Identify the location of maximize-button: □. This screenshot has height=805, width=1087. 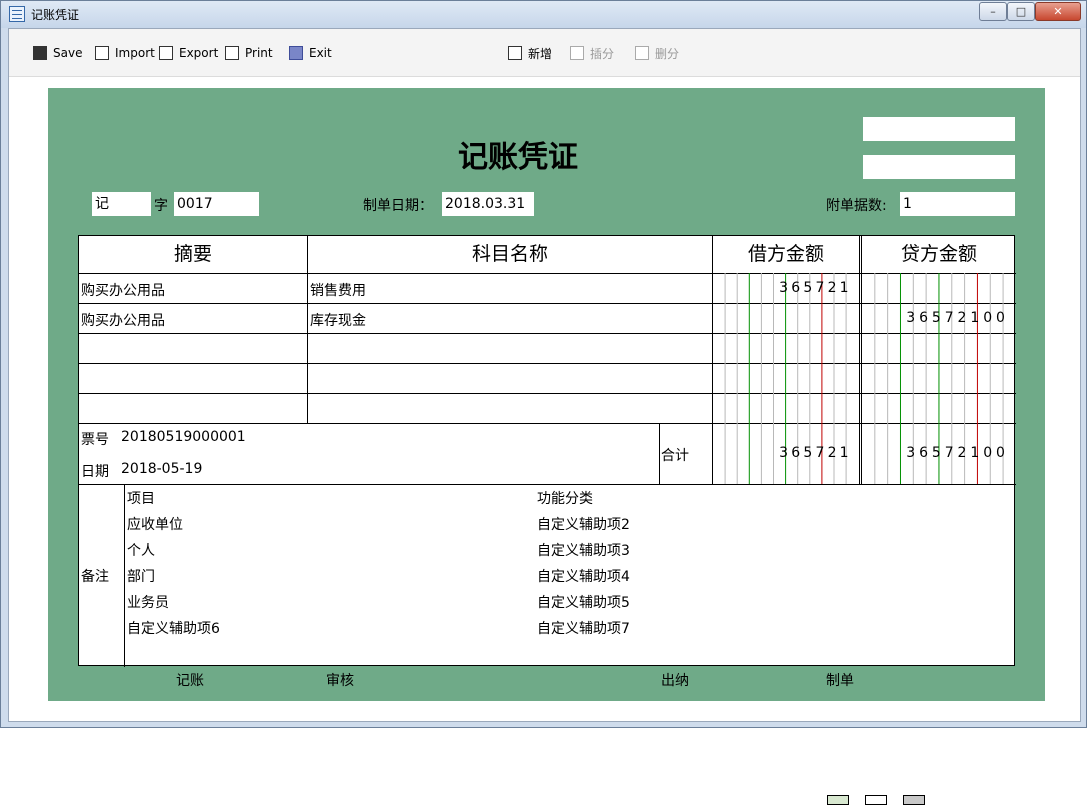
(1021, 11).